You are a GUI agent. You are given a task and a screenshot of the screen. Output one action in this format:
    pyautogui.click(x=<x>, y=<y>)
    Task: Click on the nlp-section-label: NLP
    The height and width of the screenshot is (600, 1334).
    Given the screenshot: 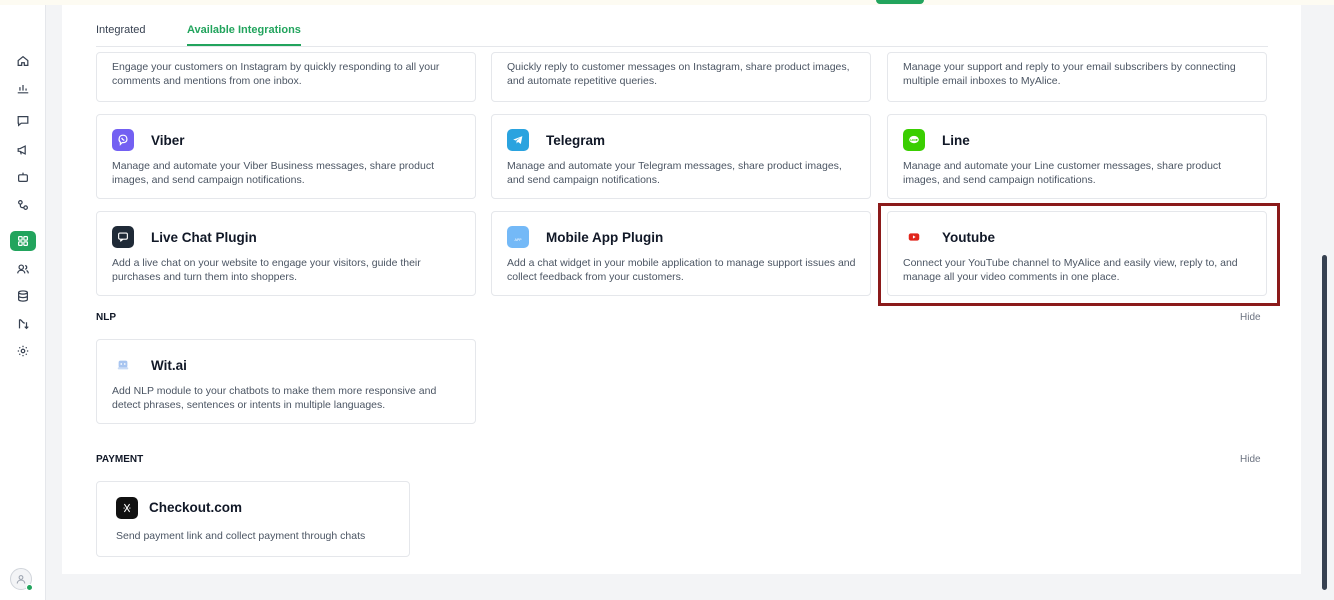 What is the action you would take?
    pyautogui.click(x=106, y=317)
    